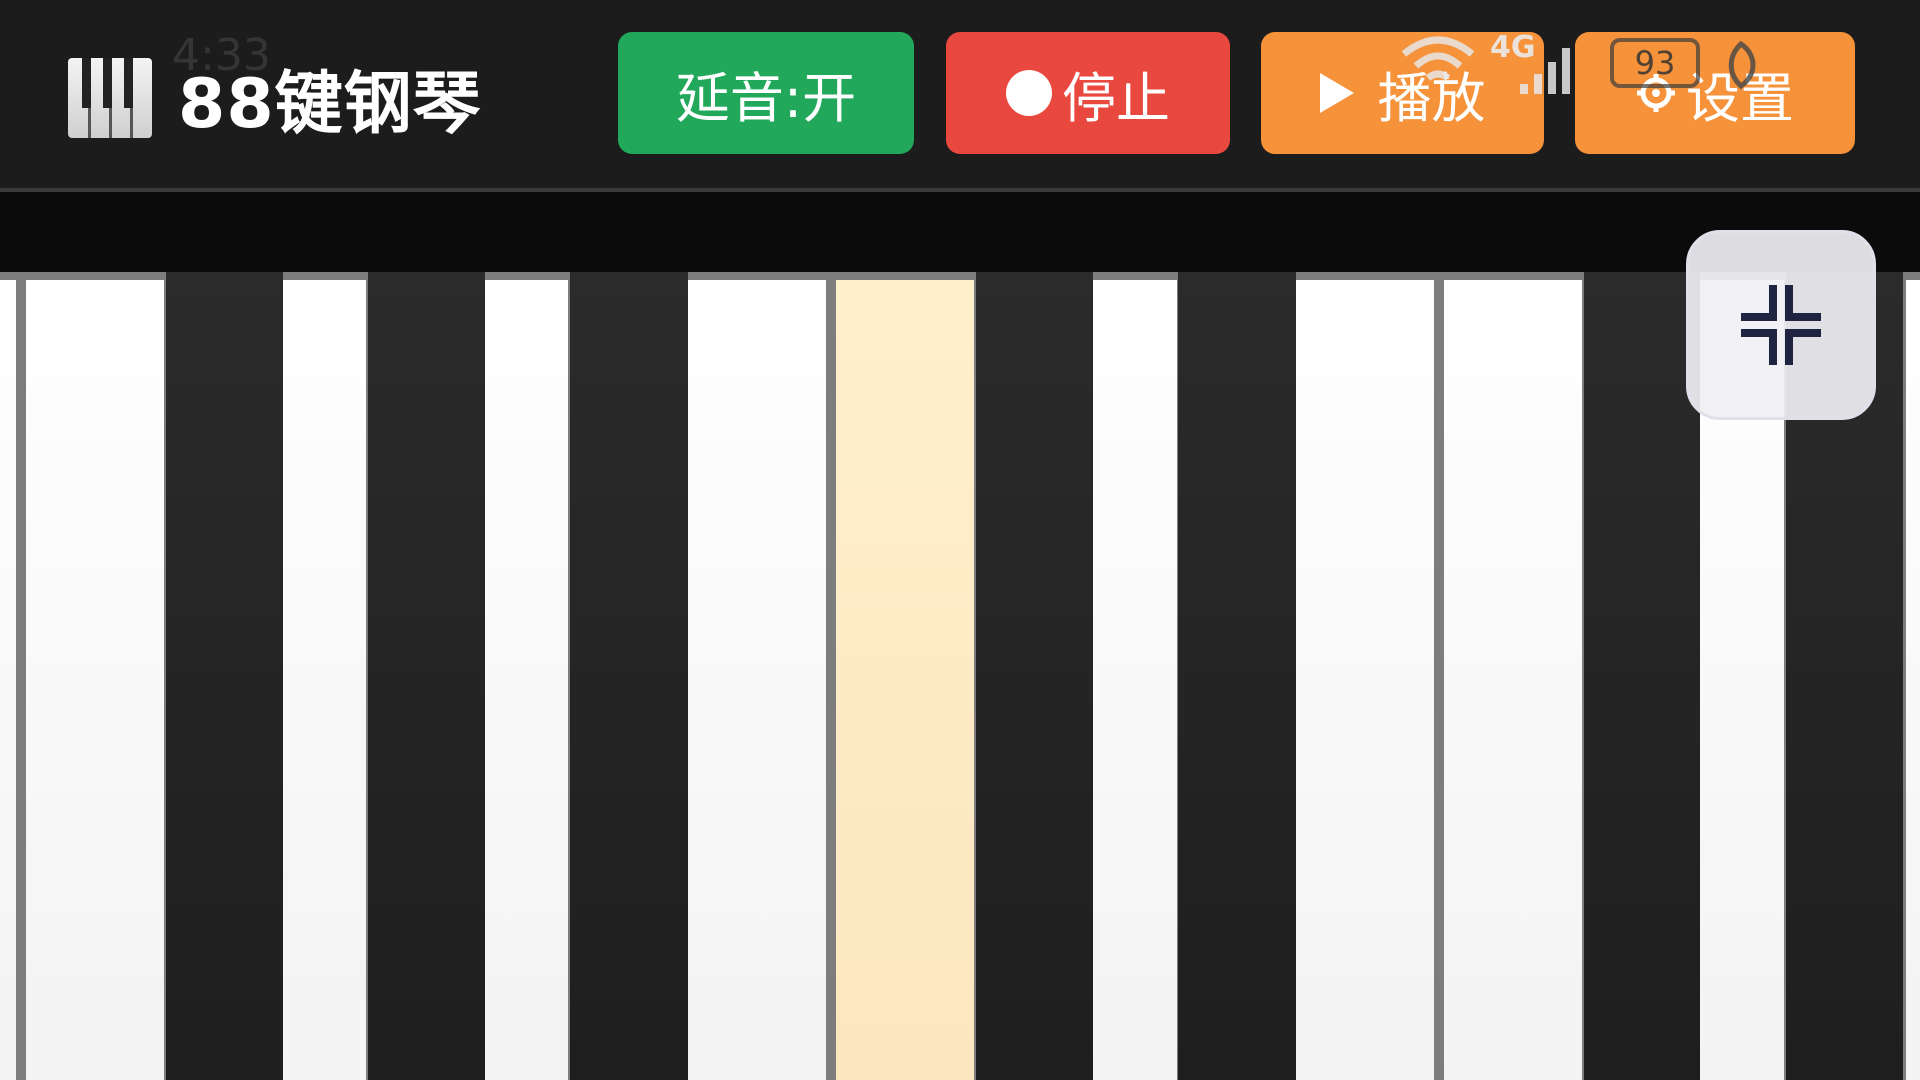  I want to click on sustain-toggle-button: 延音:开, so click(766, 93).